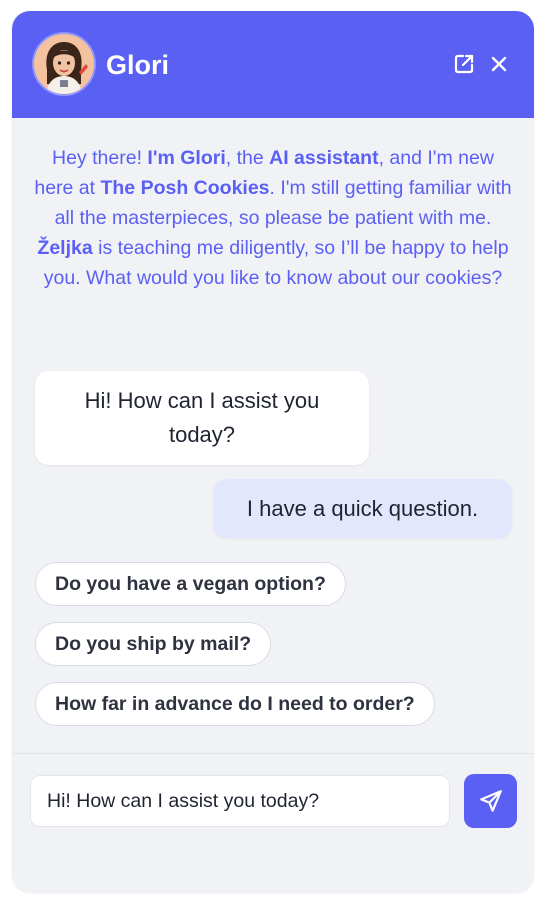 The image size is (551, 909). I want to click on bot-message-bubble: Hi! How can I assist you today?, so click(202, 418).